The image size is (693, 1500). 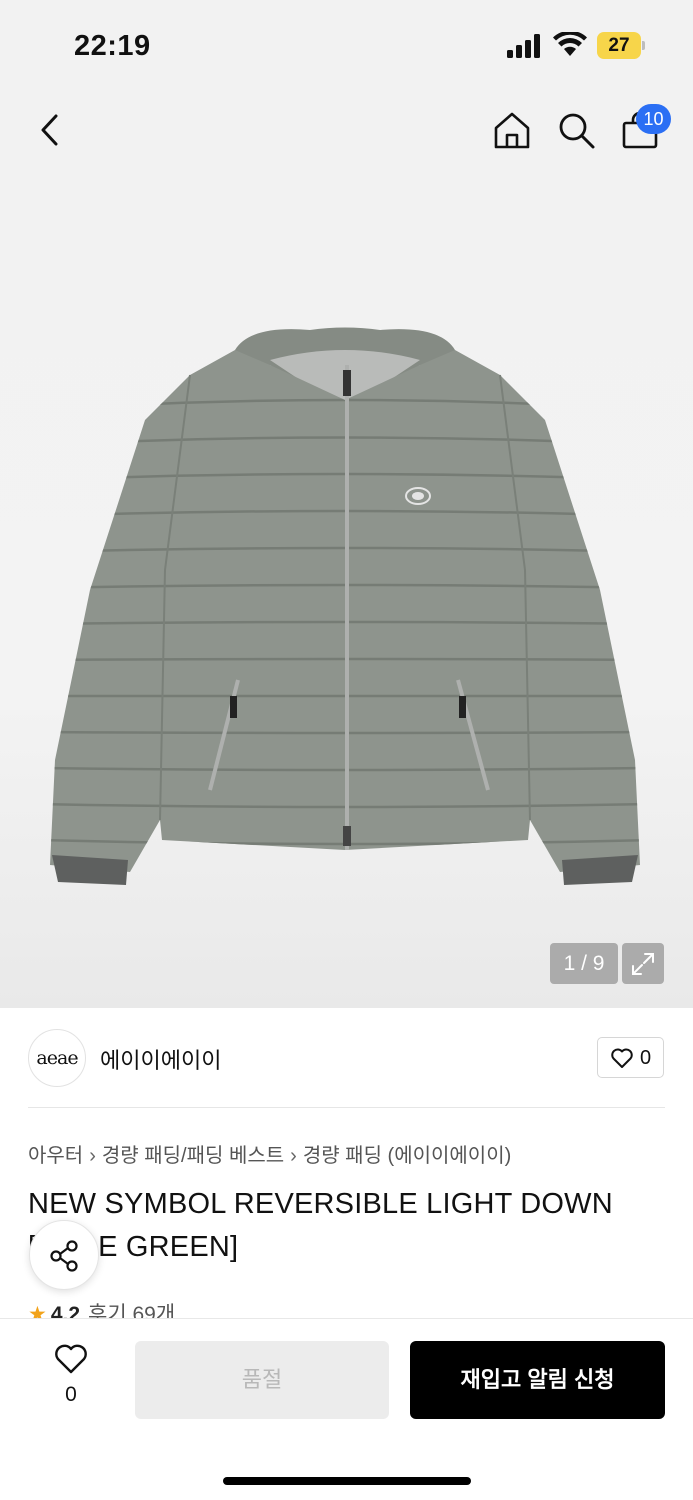 I want to click on rating-score: 4.2, so click(x=65, y=1310).